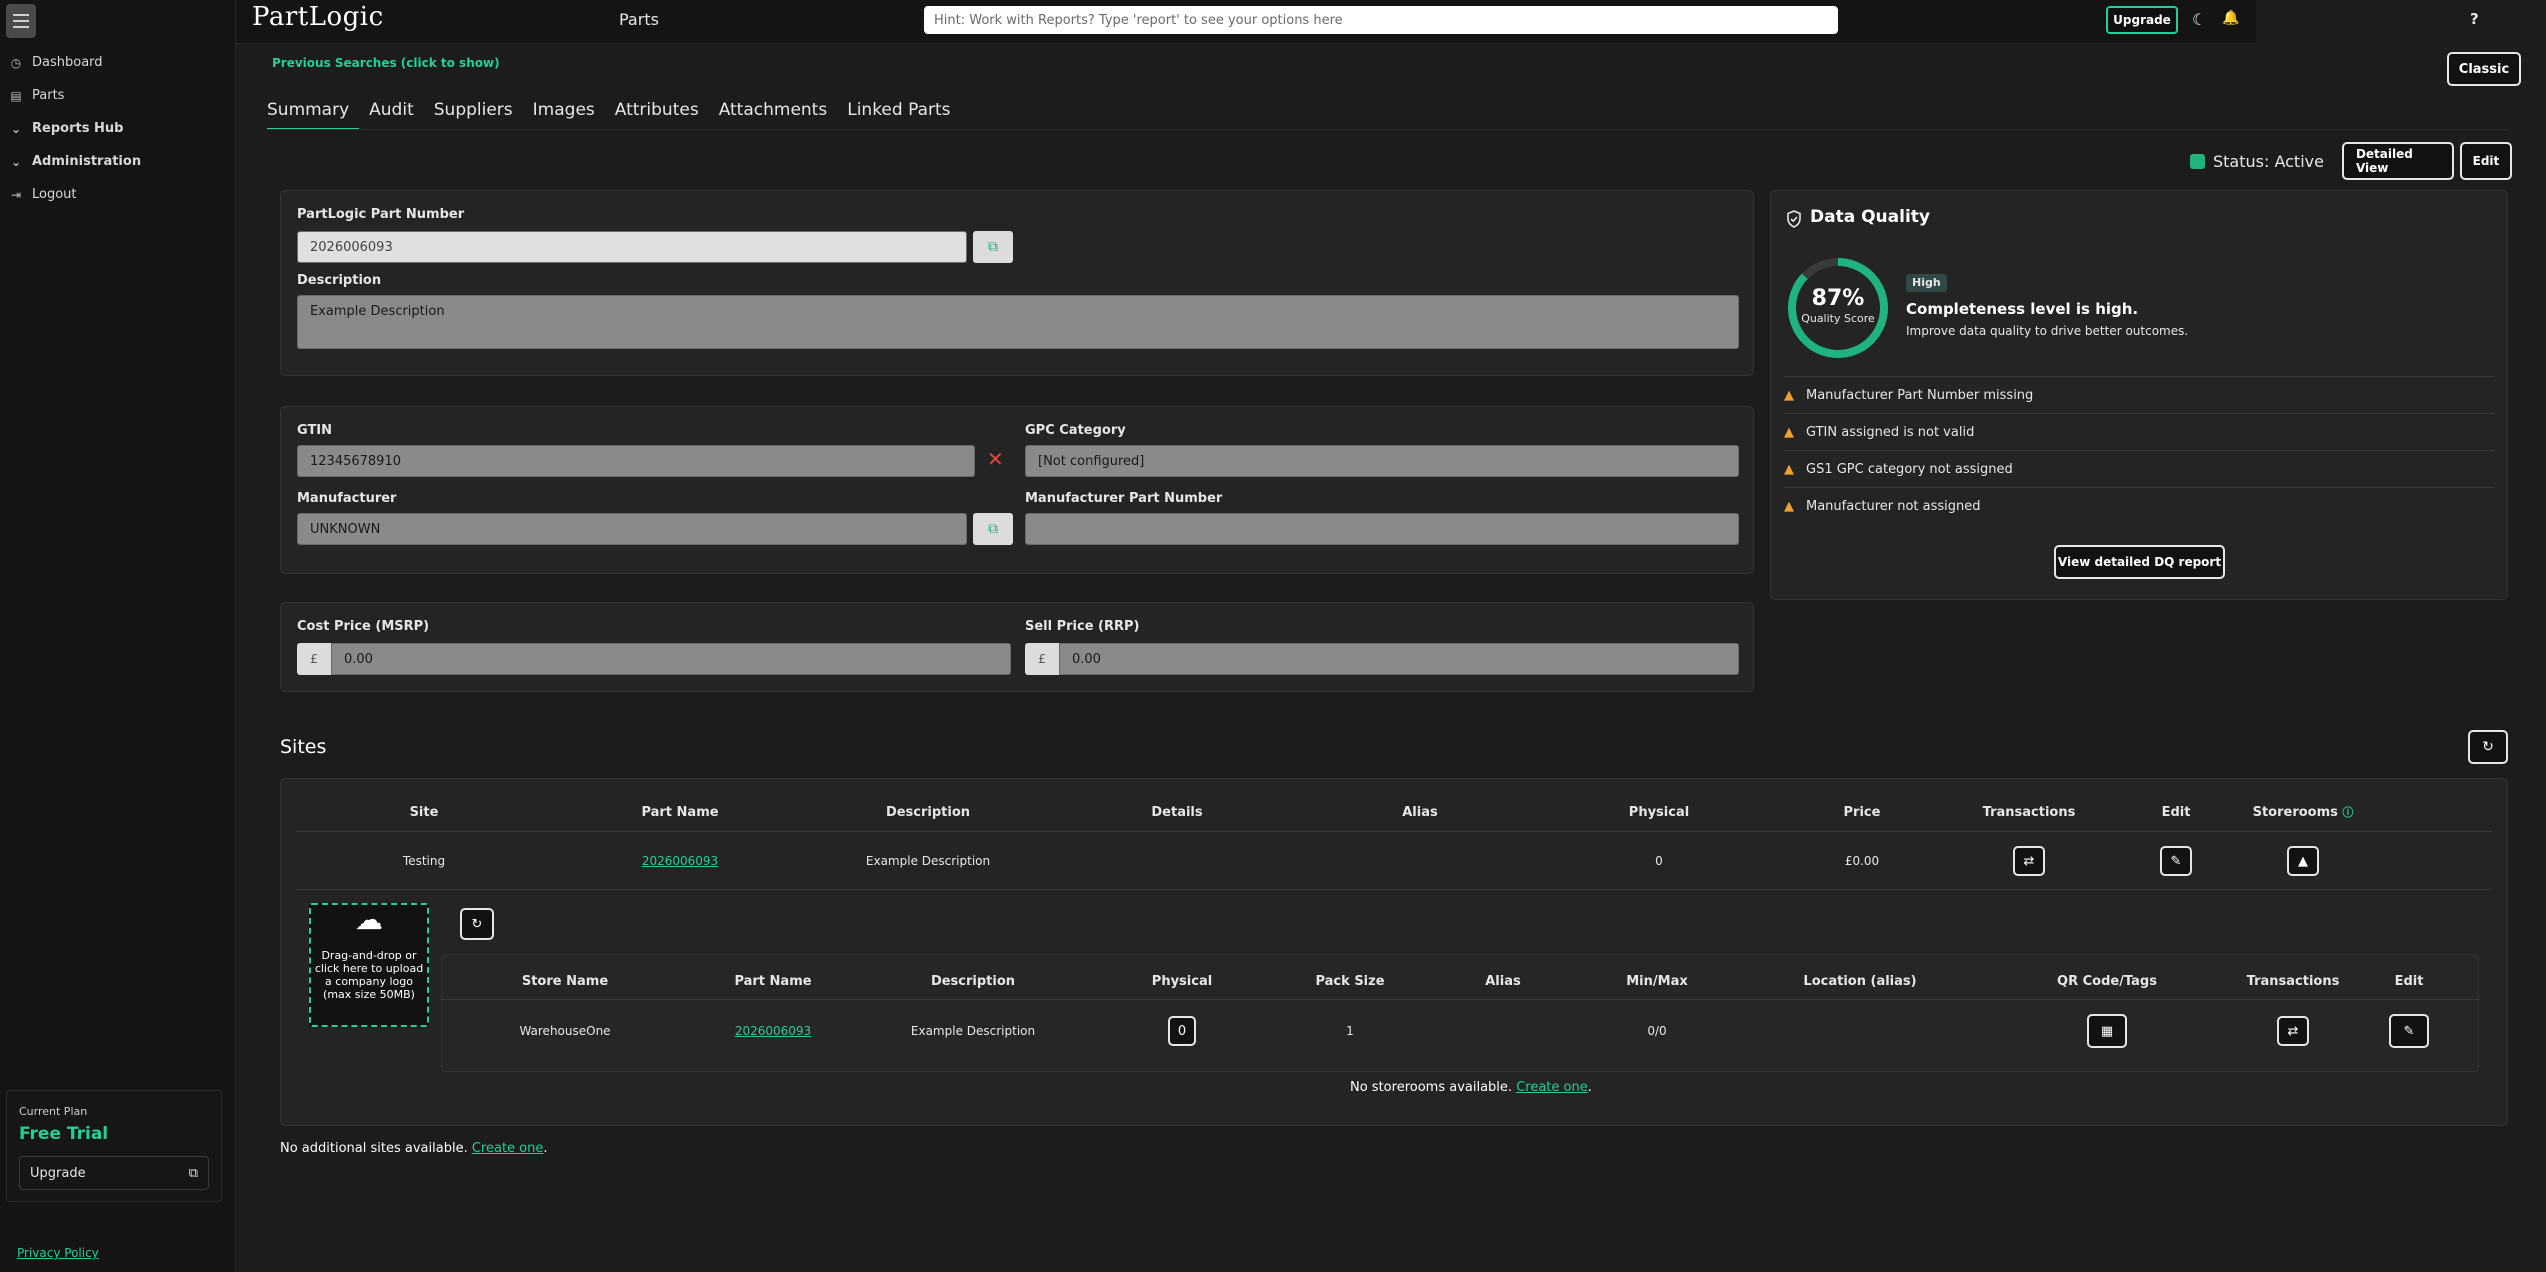 Image resolution: width=2546 pixels, height=1272 pixels. What do you see at coordinates (347, 498) in the screenshot?
I see `manufacturer-label: Manufacturer` at bounding box center [347, 498].